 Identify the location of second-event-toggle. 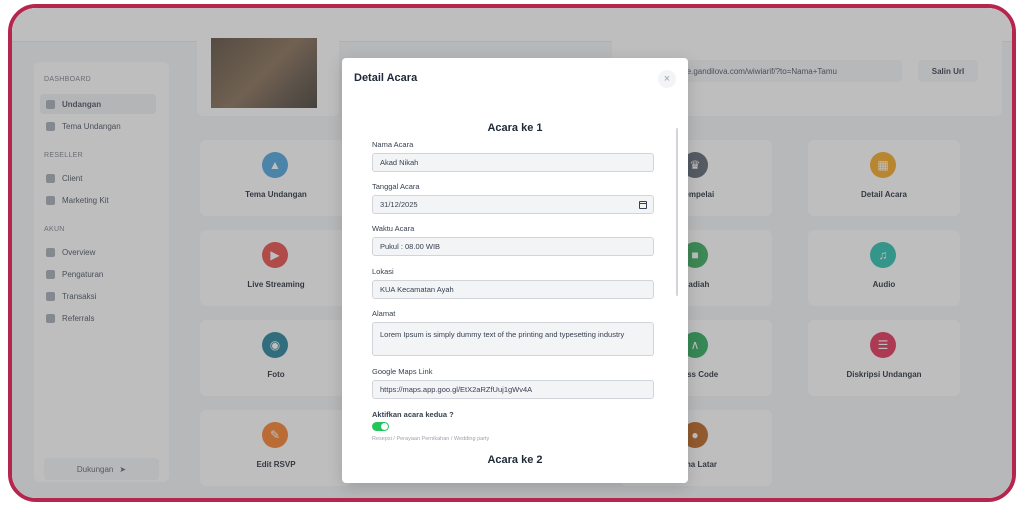
(380, 426).